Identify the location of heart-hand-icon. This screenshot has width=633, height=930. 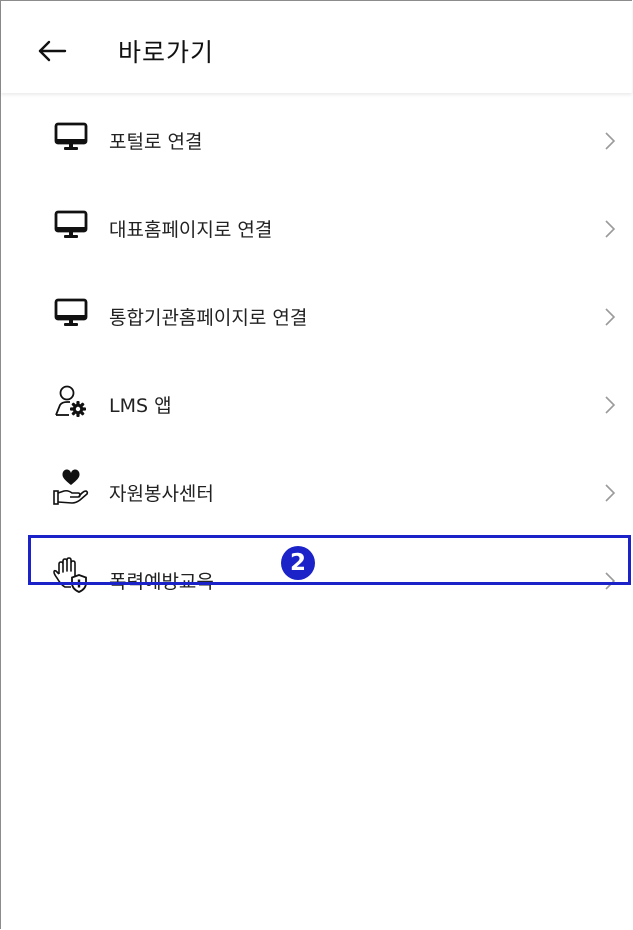
(71, 487).